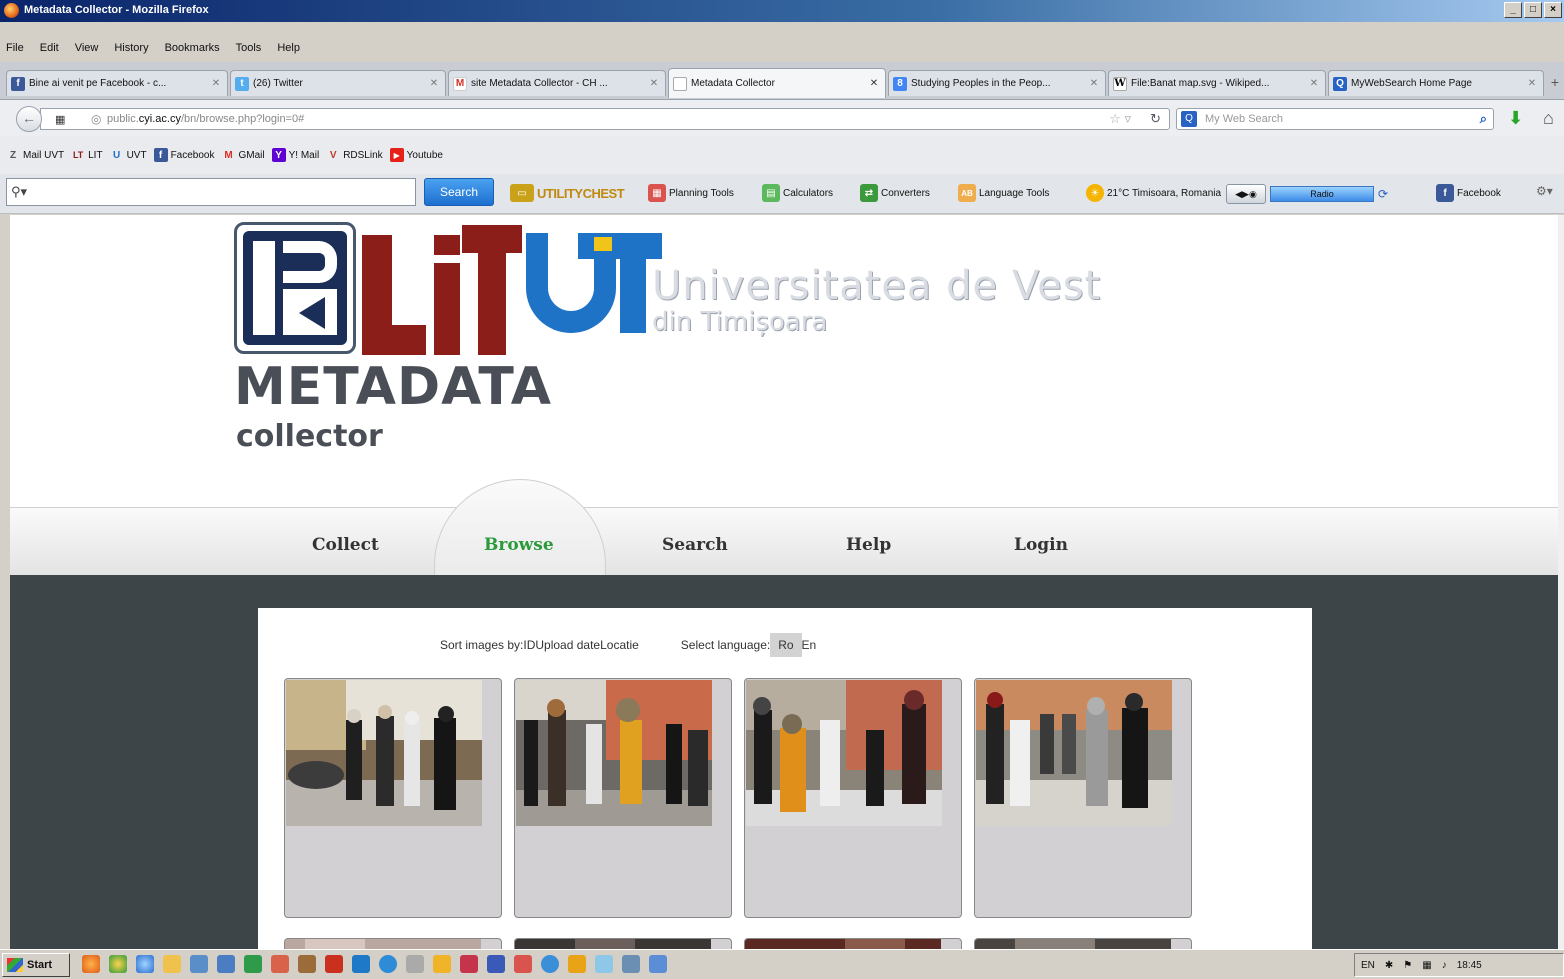 Image resolution: width=1564 pixels, height=979 pixels. I want to click on bookmark-star-icon: ☆ ▿, so click(1120, 119).